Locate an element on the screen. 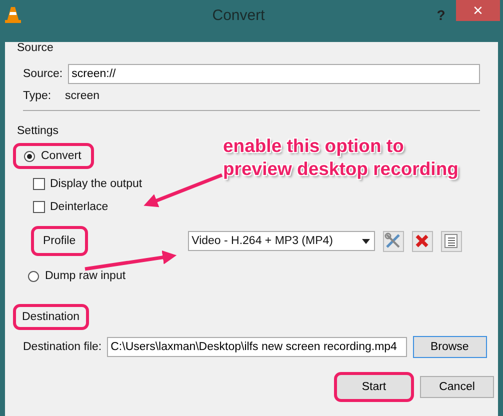 The image size is (503, 416). destination-field: C:\Users\laxman\Desktop\ilfs new screen recording.mp4 is located at coordinates (256, 347).